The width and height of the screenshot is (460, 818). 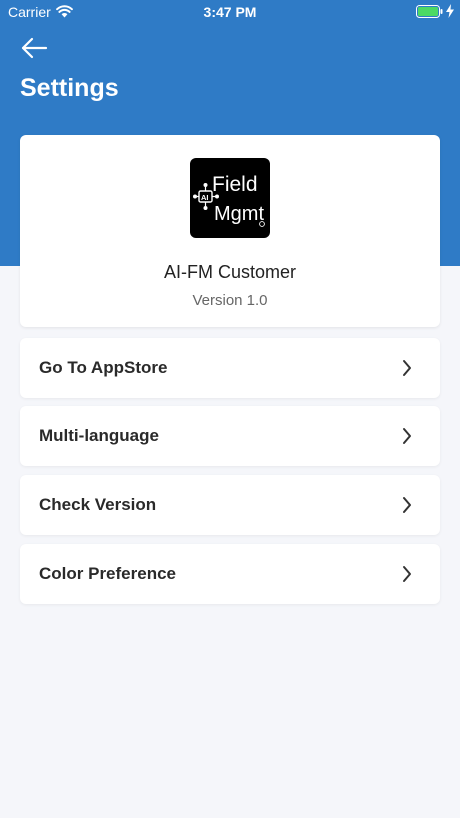 What do you see at coordinates (450, 11) in the screenshot?
I see `charging-icon` at bounding box center [450, 11].